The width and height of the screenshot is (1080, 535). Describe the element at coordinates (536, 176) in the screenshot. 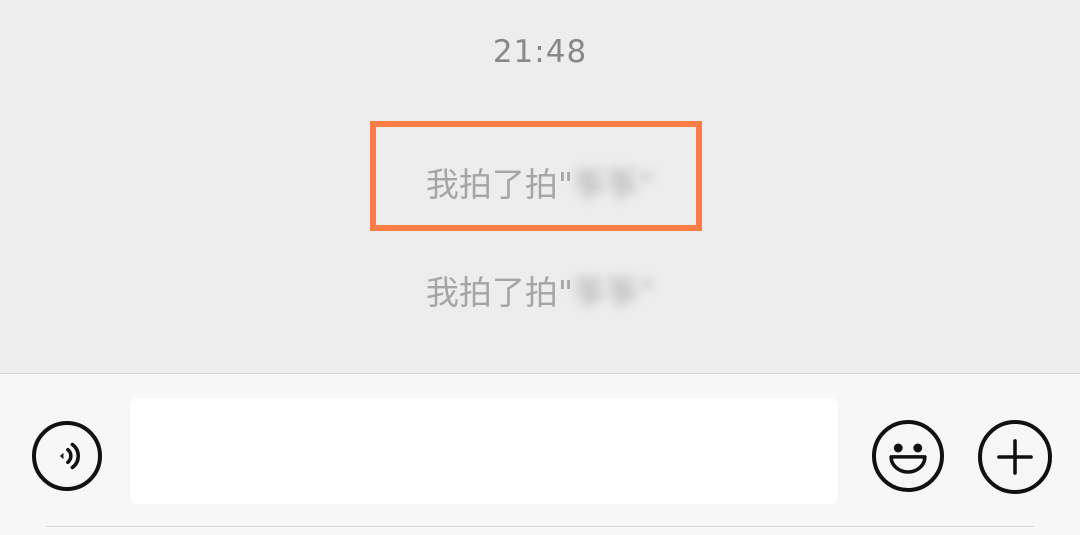

I see `highlight-annotation-box` at that location.